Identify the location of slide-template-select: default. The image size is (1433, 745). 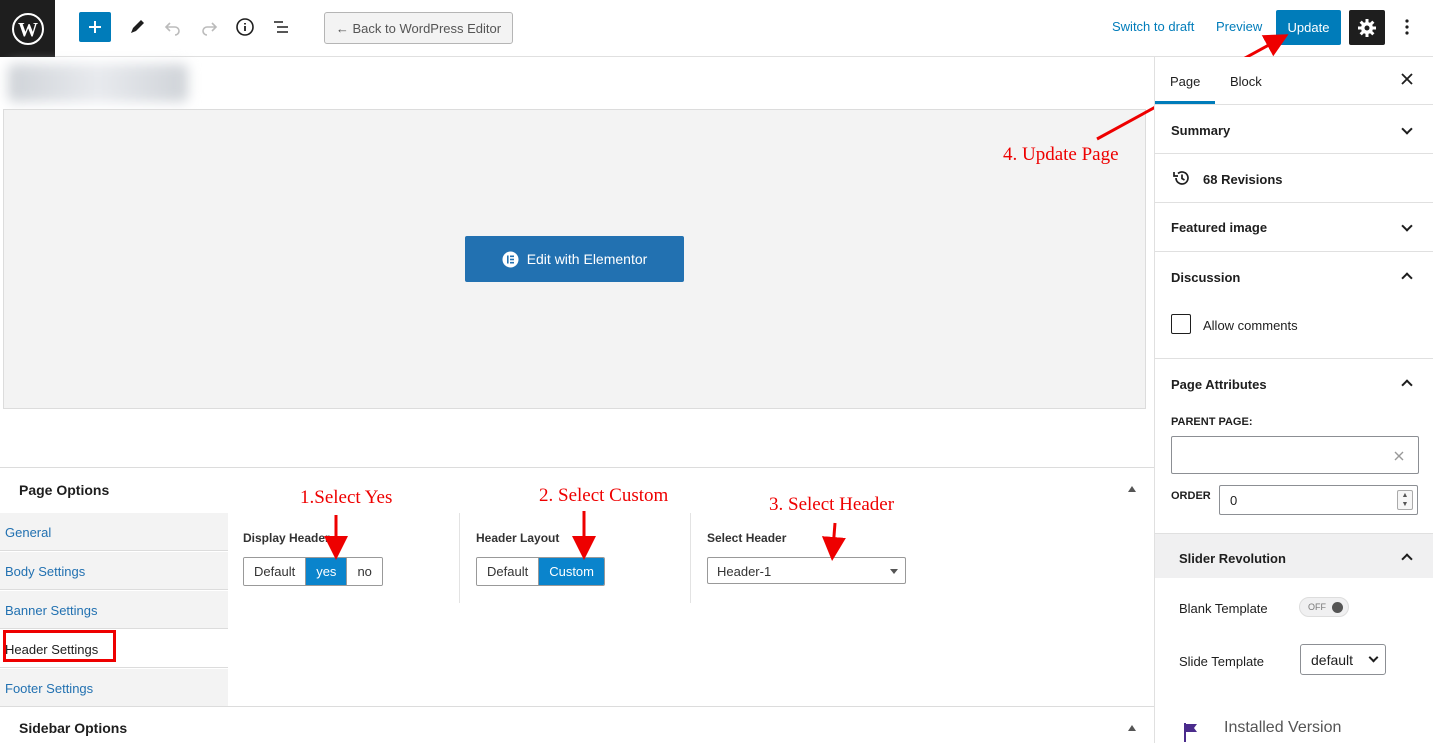
(1343, 659).